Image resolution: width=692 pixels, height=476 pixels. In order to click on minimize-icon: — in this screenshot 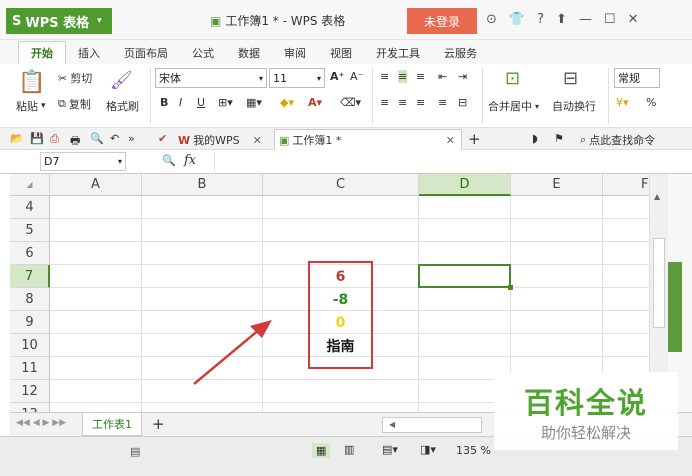, I will do `click(585, 19)`.